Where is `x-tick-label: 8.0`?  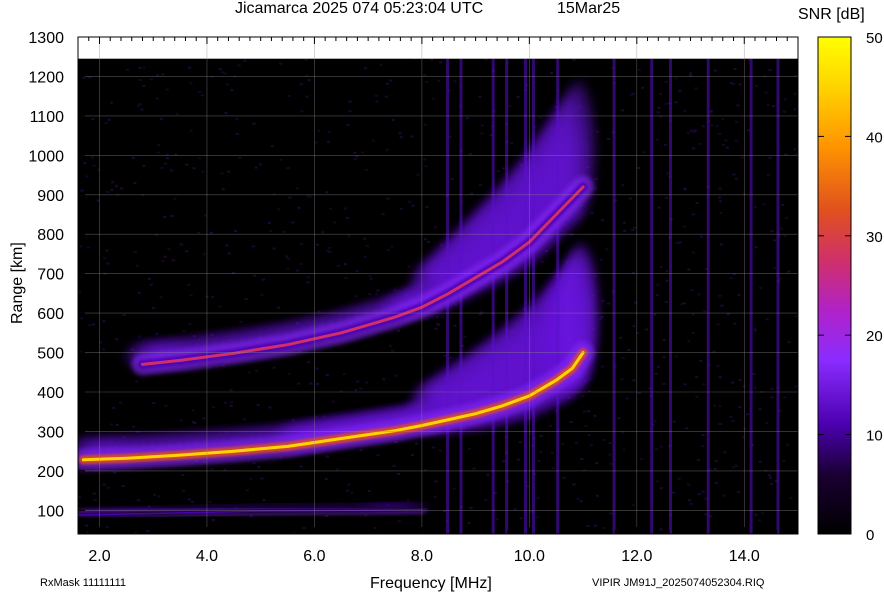
x-tick-label: 8.0 is located at coordinates (422, 556).